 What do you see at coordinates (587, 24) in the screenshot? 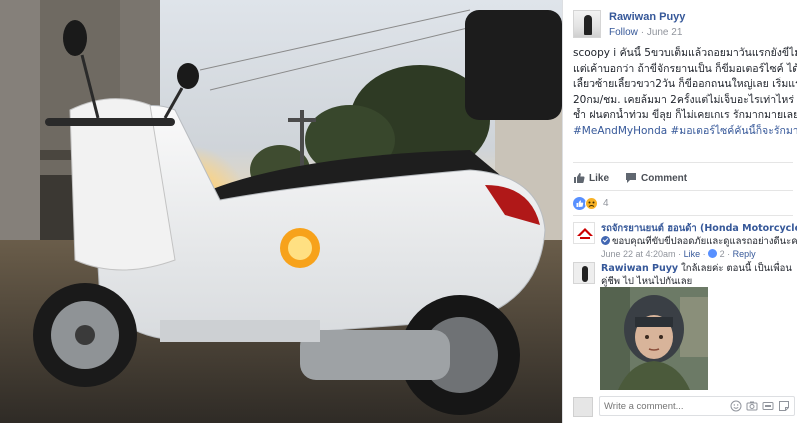
I see `author-avatar` at bounding box center [587, 24].